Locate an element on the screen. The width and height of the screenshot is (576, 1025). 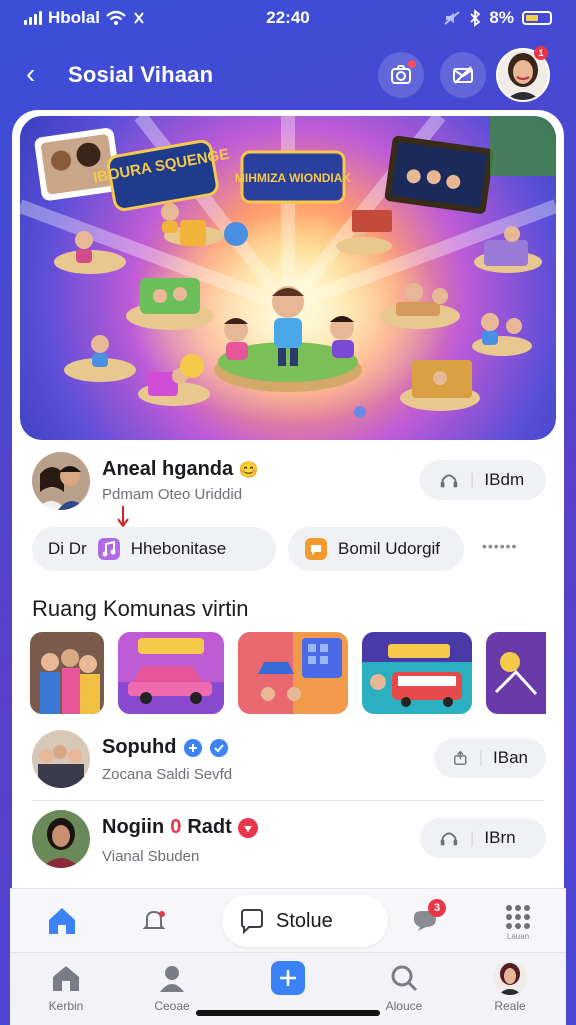
page-title: Sosial Vihaan is located at coordinates (141, 74).